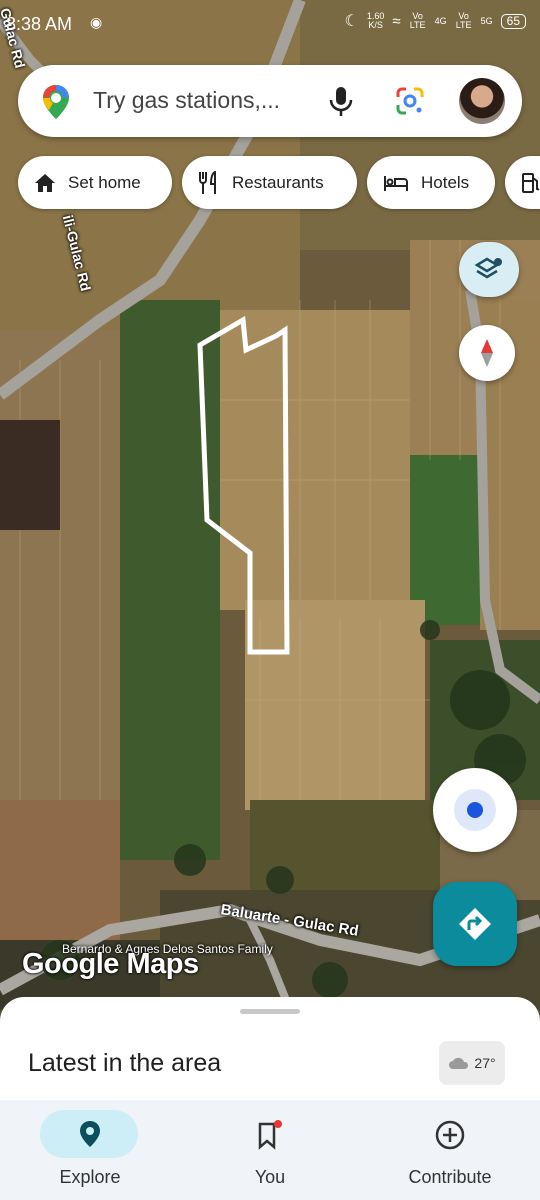 This screenshot has width=540, height=1200. What do you see at coordinates (90, 1134) in the screenshot?
I see `explore-pin-icon` at bounding box center [90, 1134].